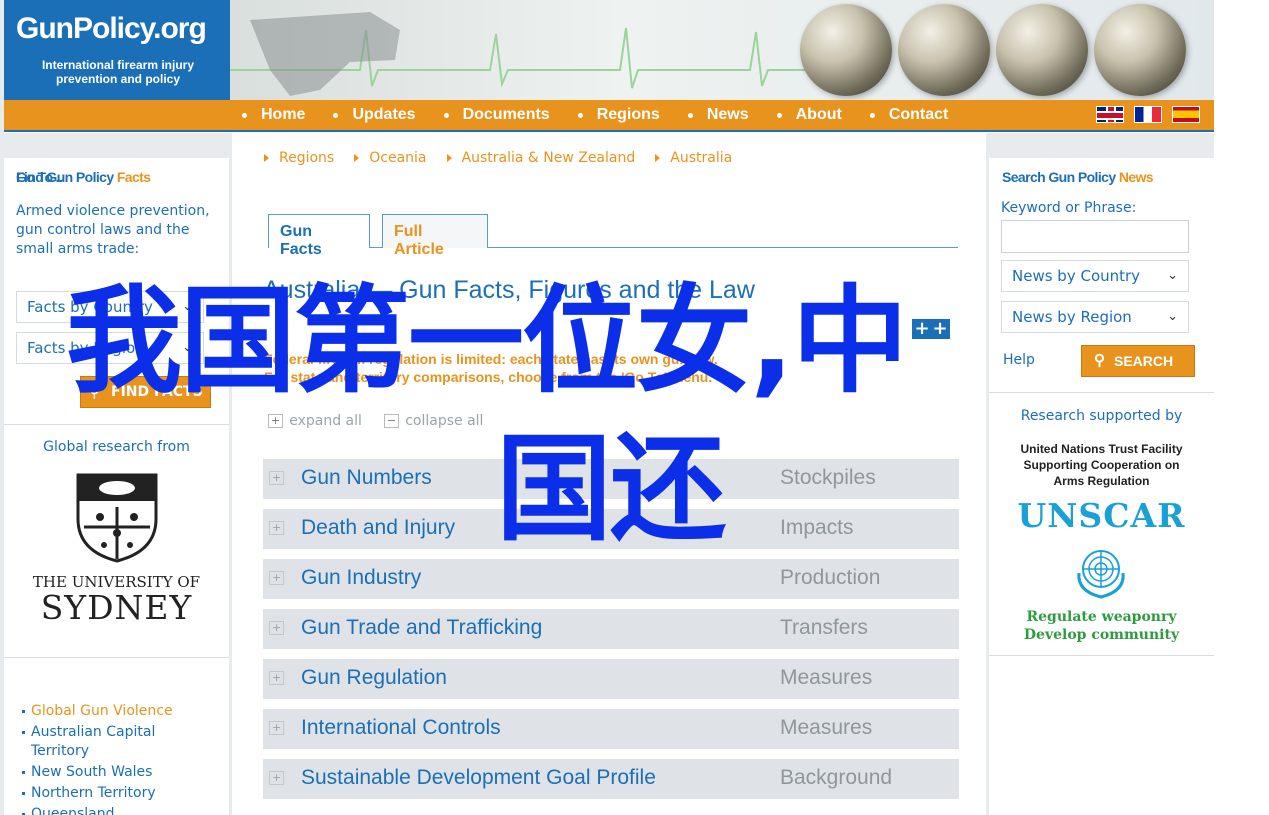 The width and height of the screenshot is (1269, 815). I want to click on goto-item: Queensland, so click(117, 810).